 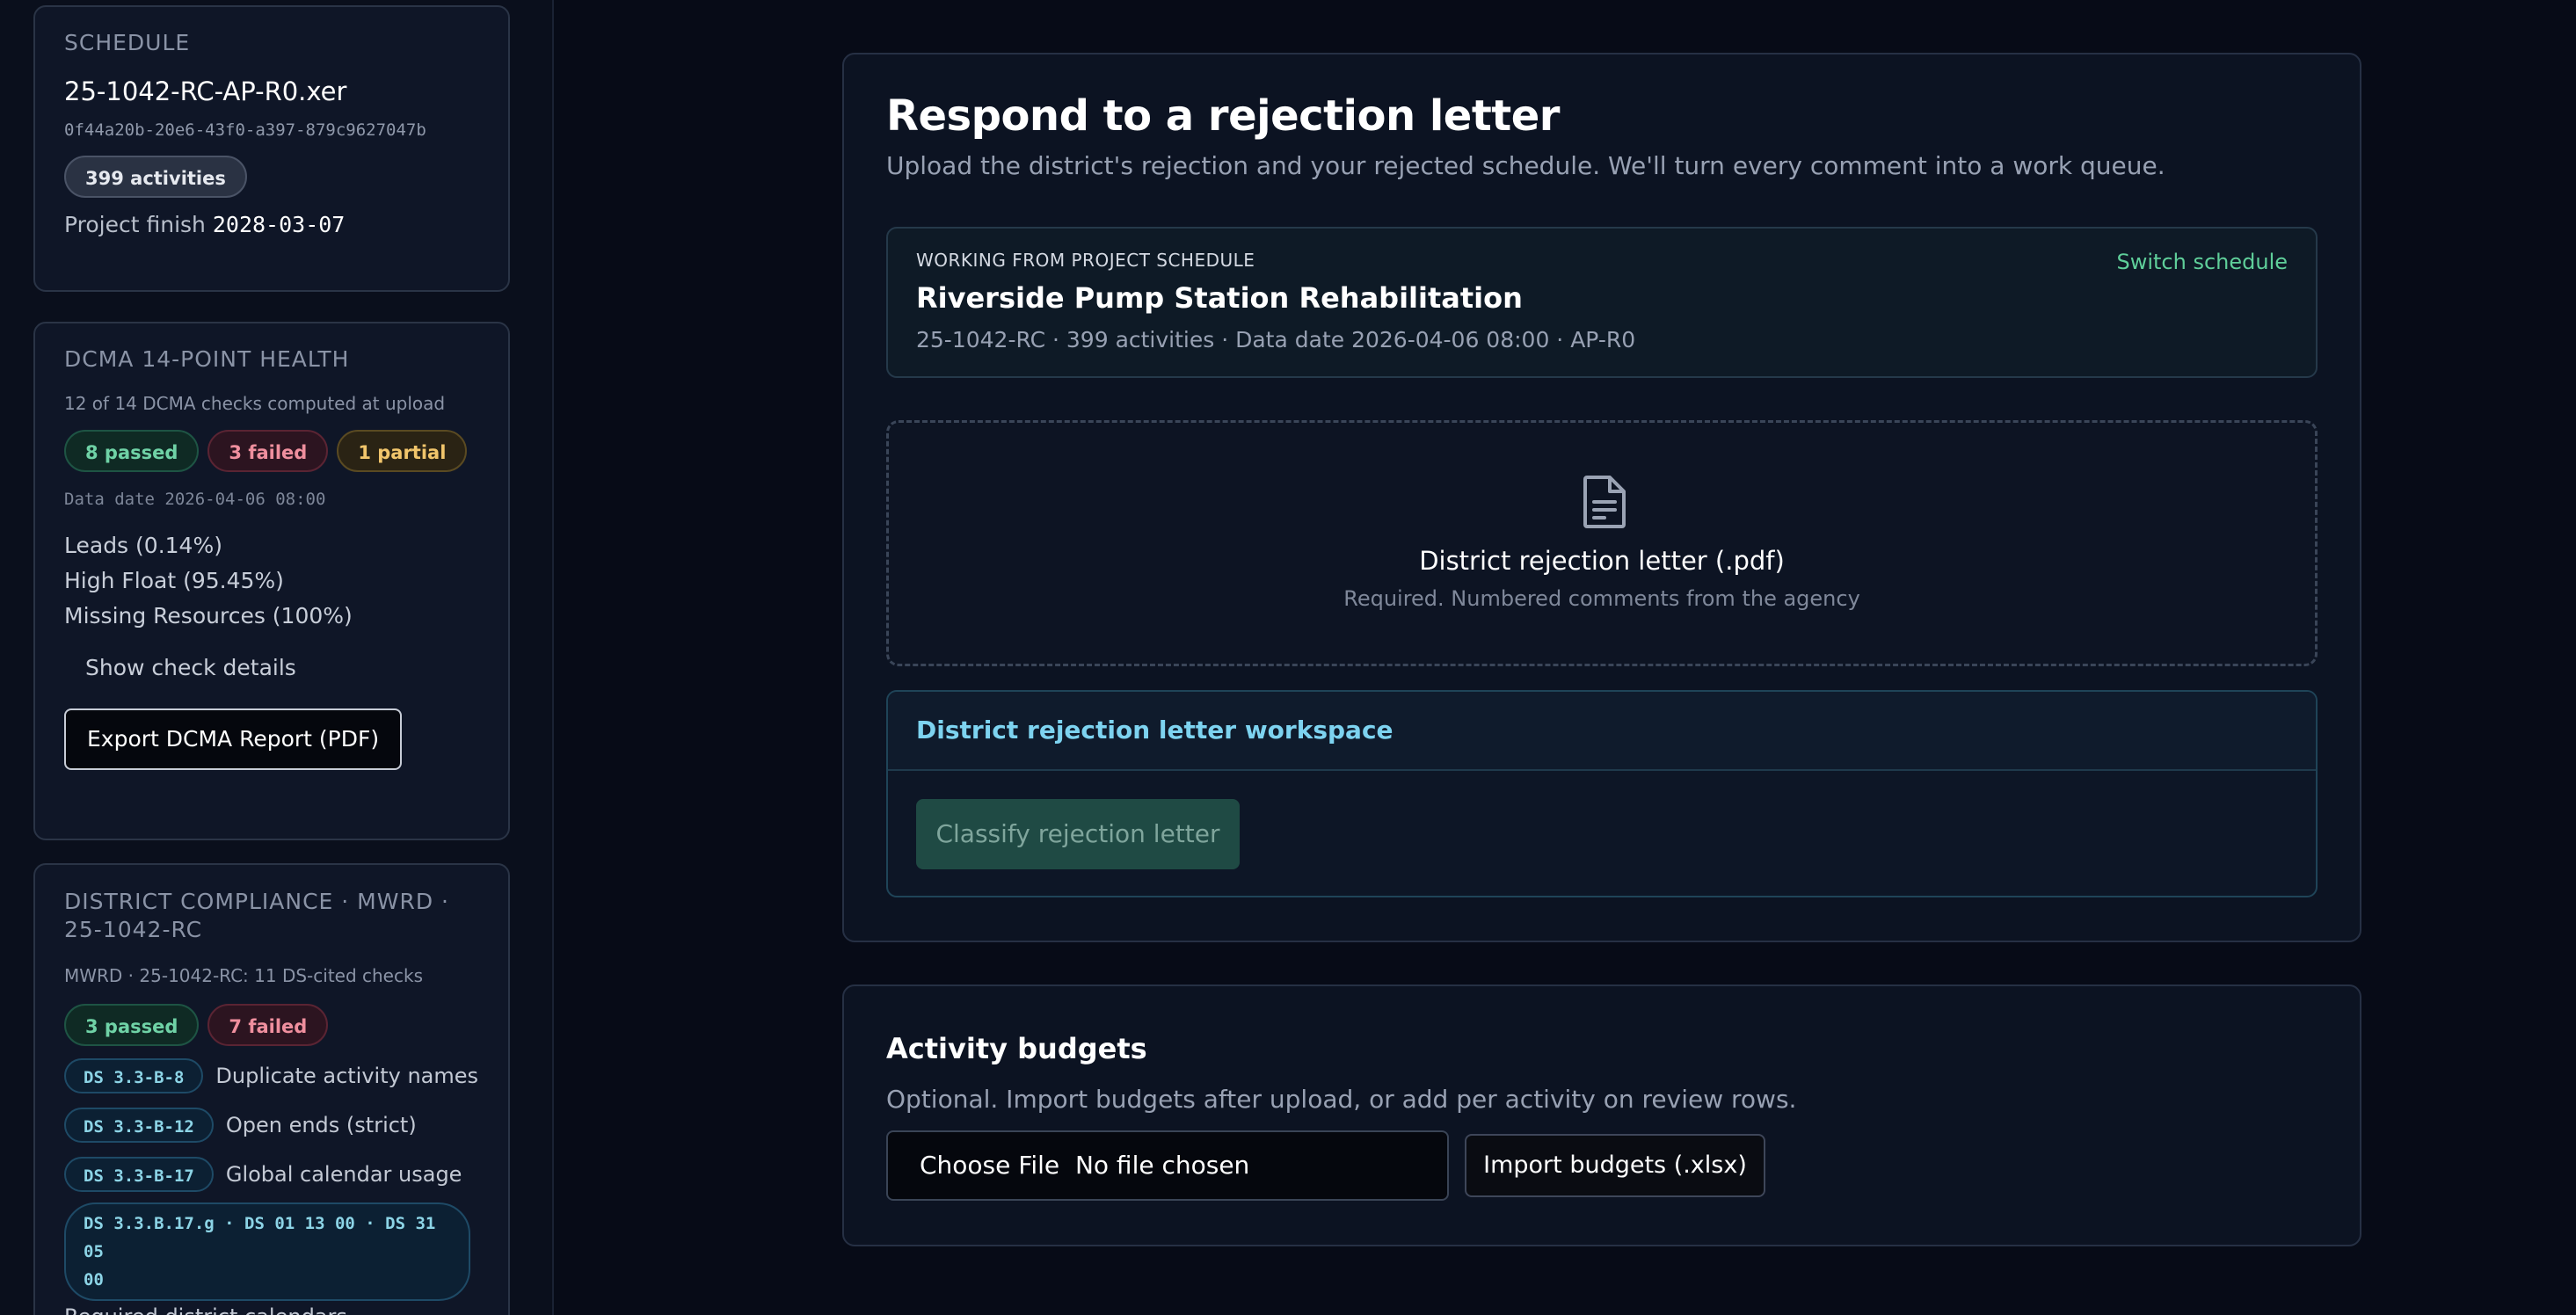 I want to click on ds-multi-code-line: DS 3.3.B.17.g · DS 01 13 00 · DS 31 05, so click(x=260, y=1237).